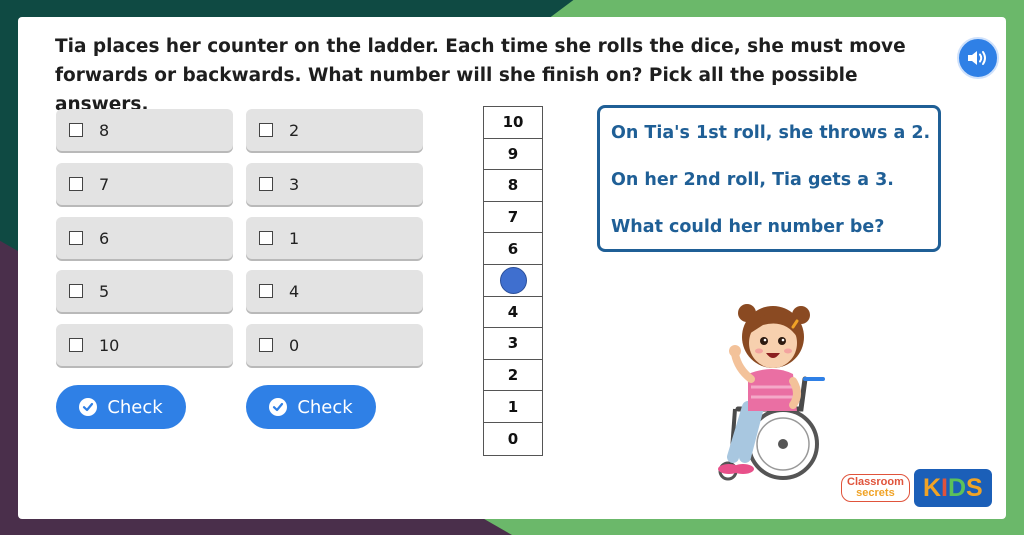 The width and height of the screenshot is (1024, 535). I want to click on option-label: 4, so click(294, 291).